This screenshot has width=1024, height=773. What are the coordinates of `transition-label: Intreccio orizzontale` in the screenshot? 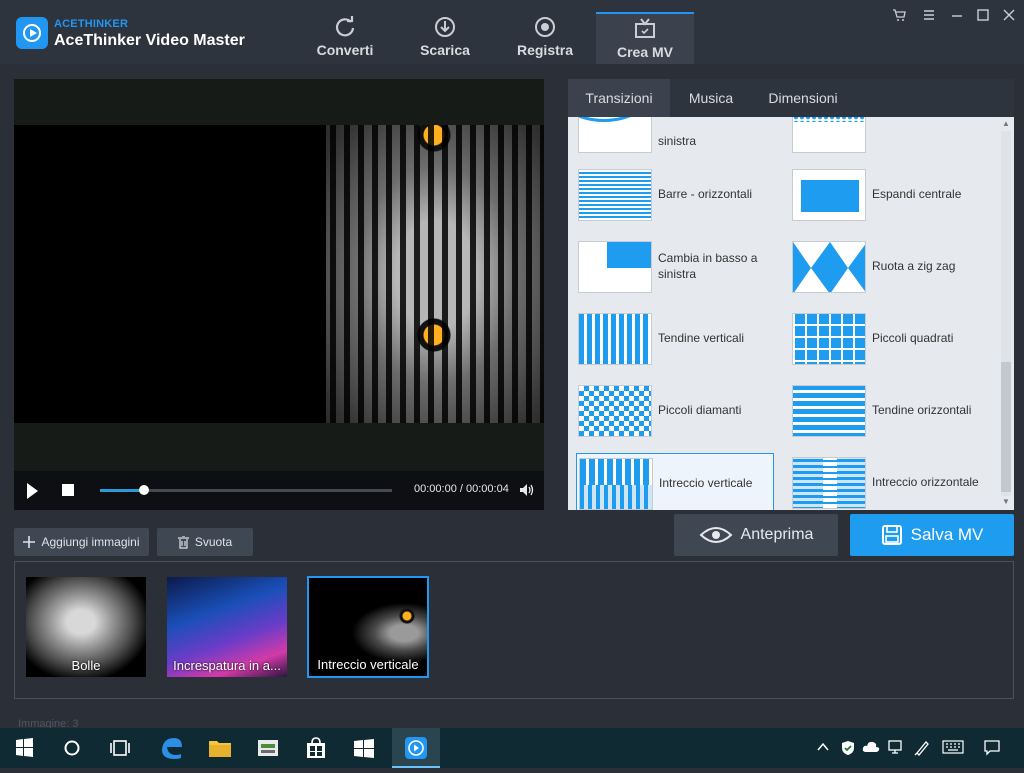 It's located at (925, 482).